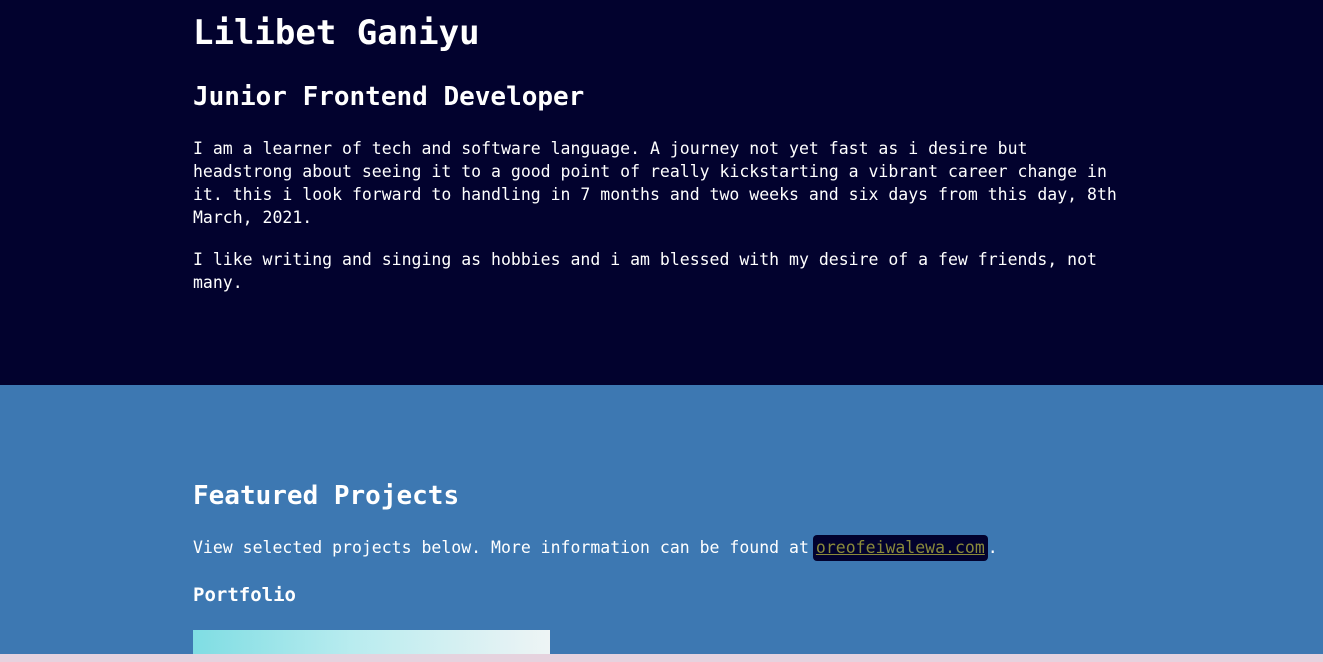 The height and width of the screenshot is (662, 1323). What do you see at coordinates (244, 595) in the screenshot?
I see `portfolio-title: Portfolio` at bounding box center [244, 595].